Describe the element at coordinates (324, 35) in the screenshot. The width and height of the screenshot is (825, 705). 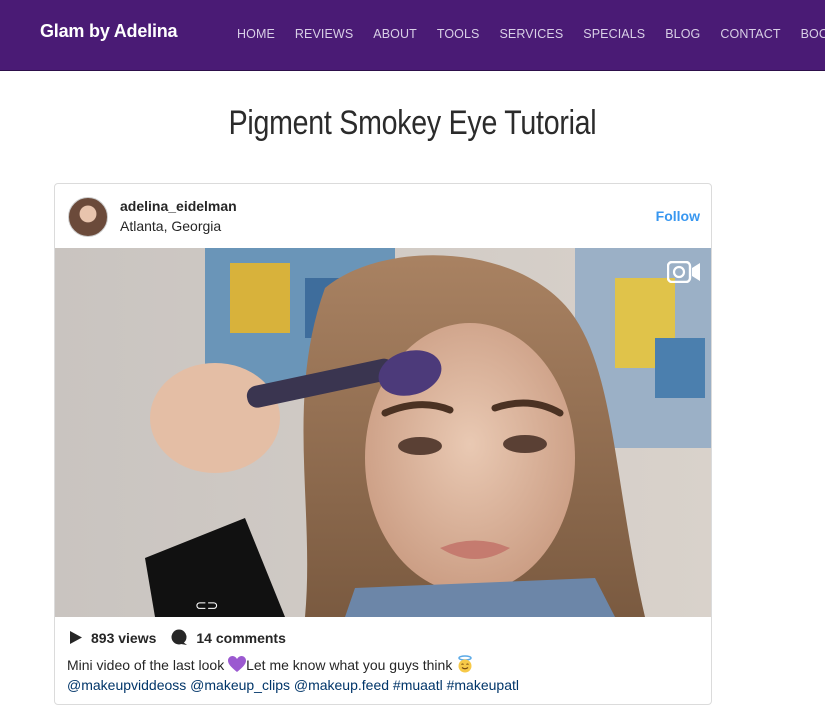
I see `nav-reviews: REVIEWS` at that location.